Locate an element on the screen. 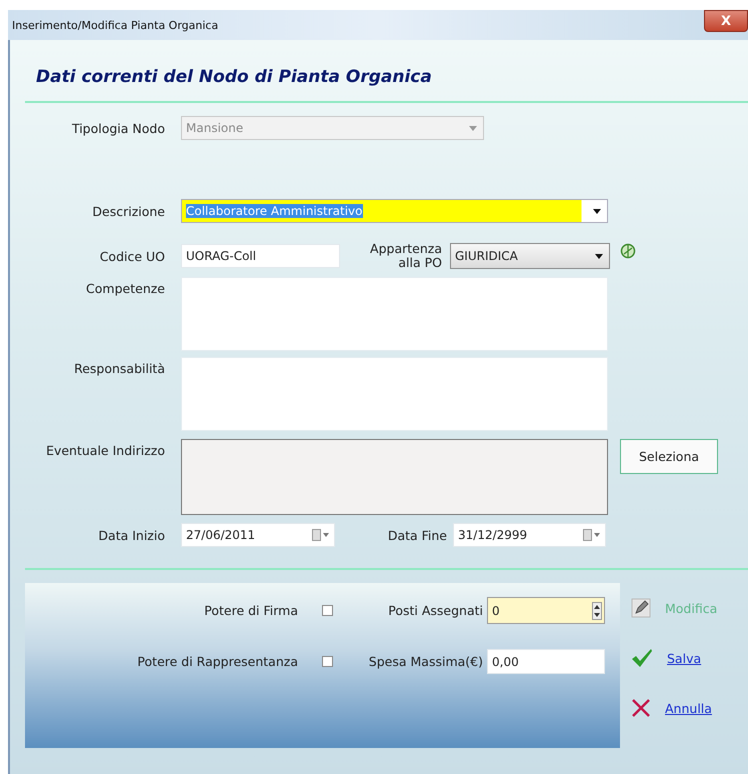 The image size is (748, 774). field-label: Tipologia Nodo is located at coordinates (118, 128).